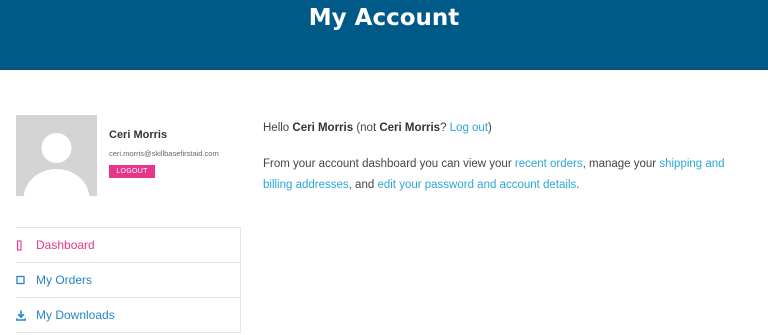  I want to click on nav-item-label: My Downloads, so click(75, 315).